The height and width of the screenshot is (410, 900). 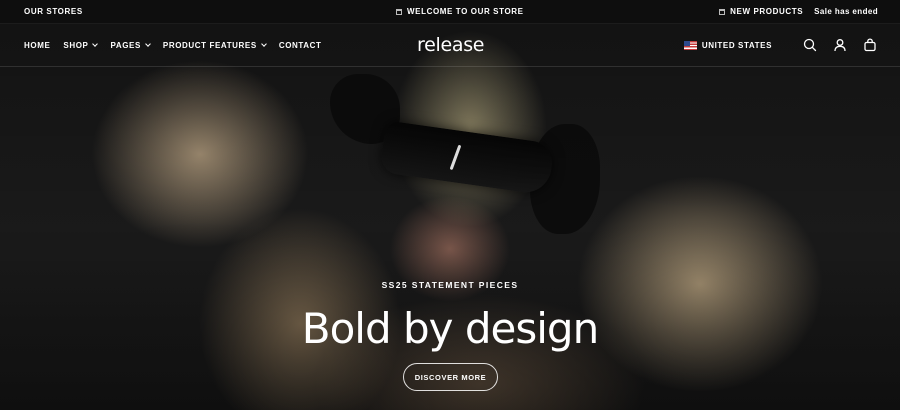 What do you see at coordinates (840, 45) in the screenshot?
I see `account-icon` at bounding box center [840, 45].